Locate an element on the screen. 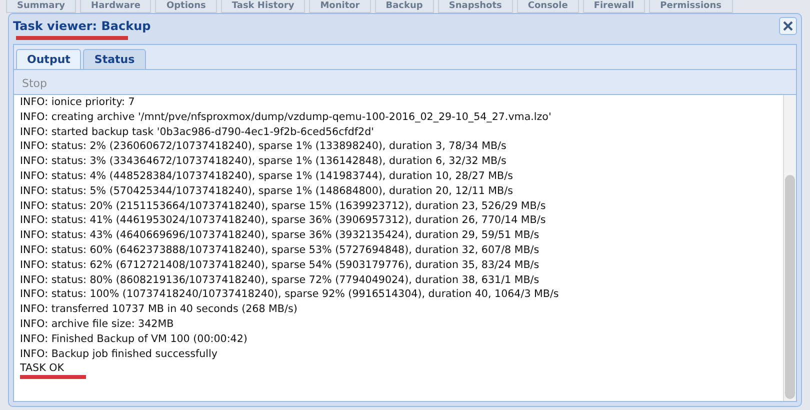 This screenshot has width=810, height=410. log-line: INFO: status: 100% (10737418240/10737418240), sparse 92% (9916514304), duration 40, 1064/3 MB/s is located at coordinates (290, 294).